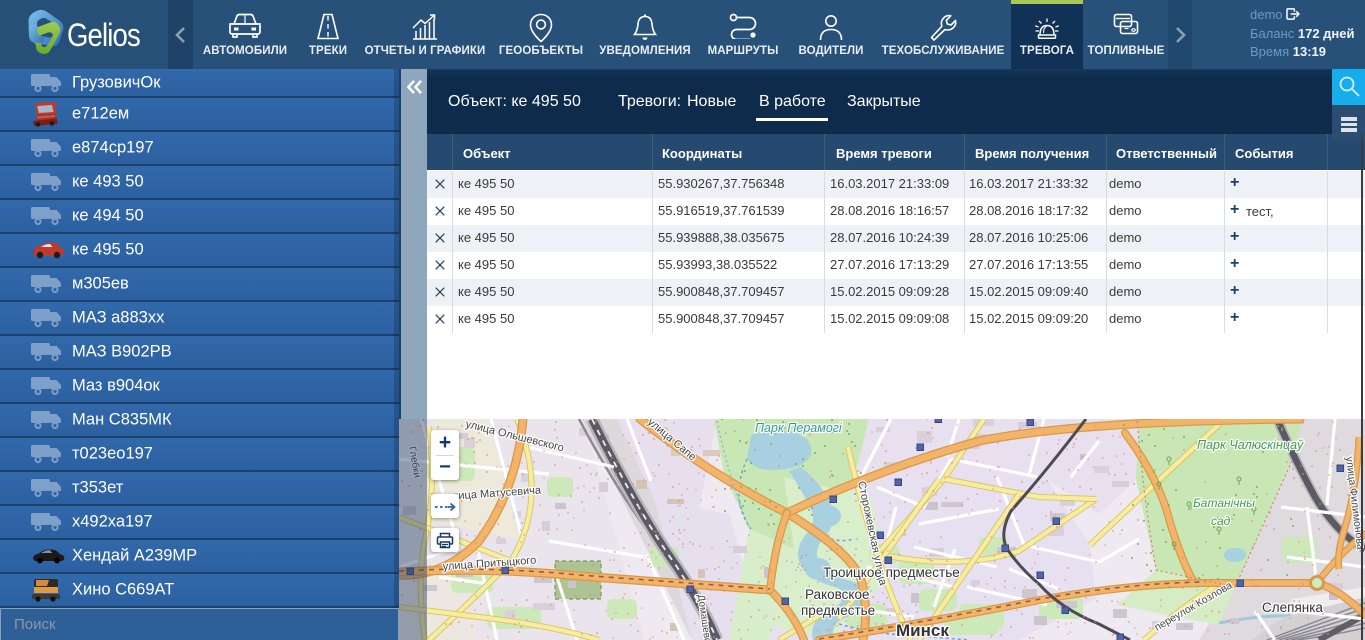 The height and width of the screenshot is (640, 1365). I want to click on svg-text: Троицкое предместье, so click(891, 572).